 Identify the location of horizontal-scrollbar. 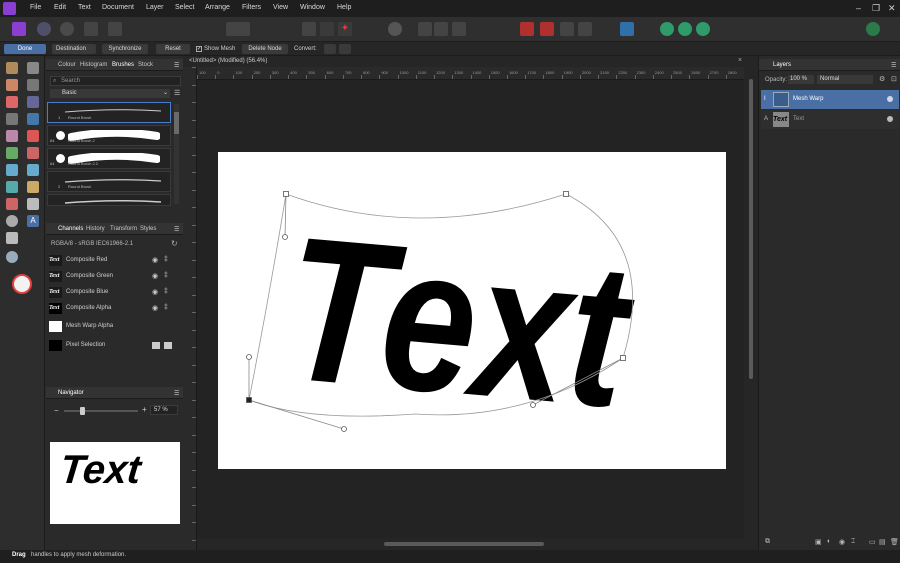
(470, 544).